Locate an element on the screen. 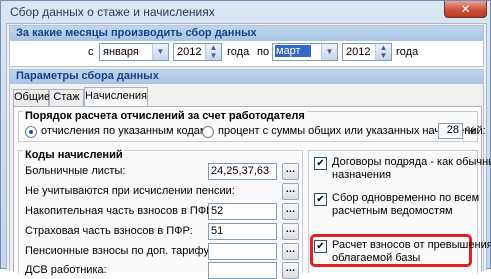 This screenshot has height=279, width=491. from-year-value: 2012 is located at coordinates (189, 52).